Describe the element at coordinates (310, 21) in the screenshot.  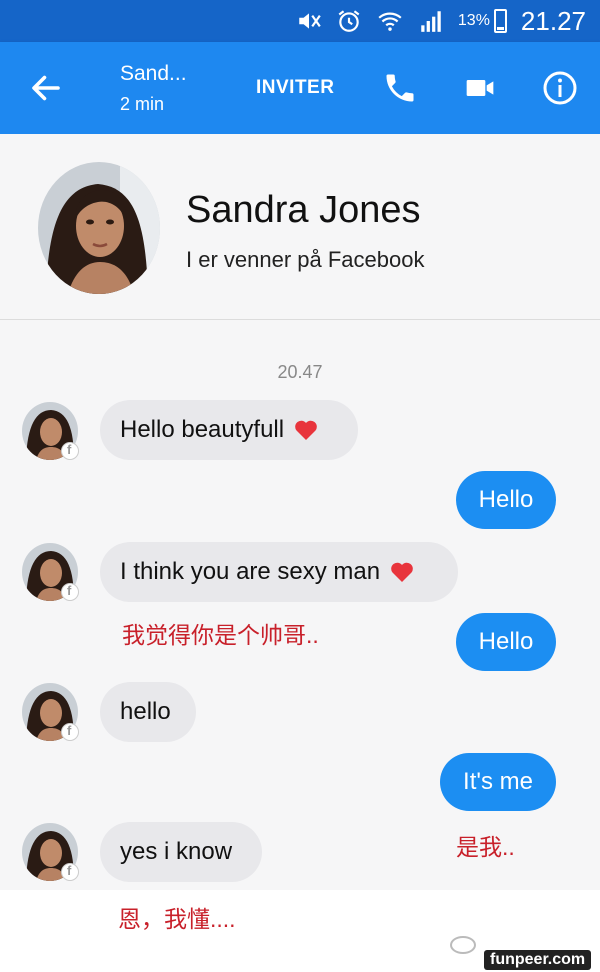
I see `mute-icon` at that location.